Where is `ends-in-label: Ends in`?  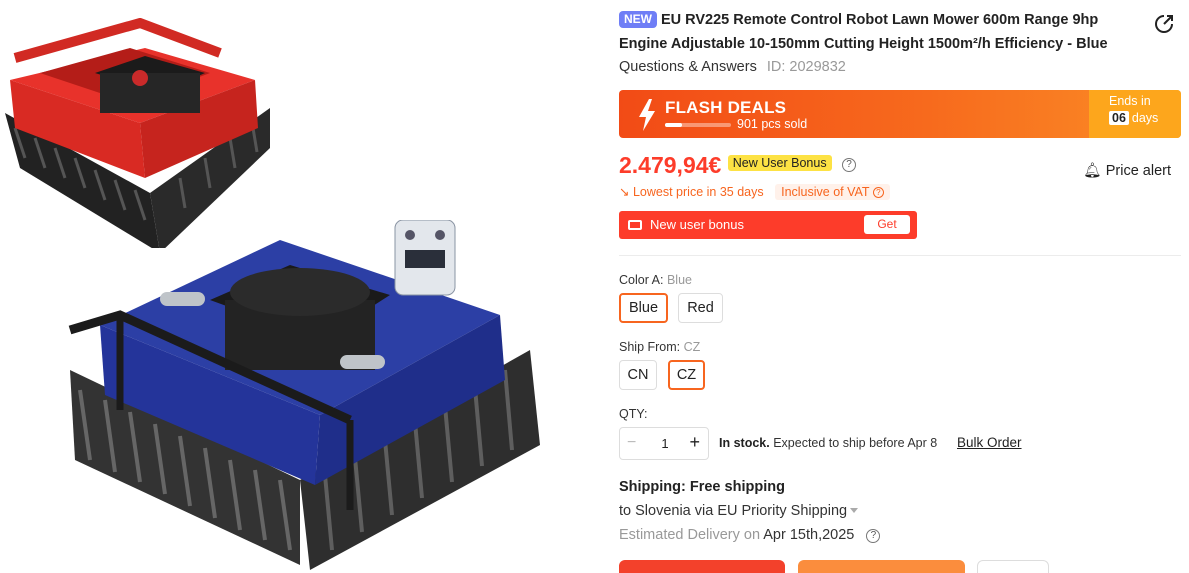
ends-in-label: Ends in is located at coordinates (1130, 101).